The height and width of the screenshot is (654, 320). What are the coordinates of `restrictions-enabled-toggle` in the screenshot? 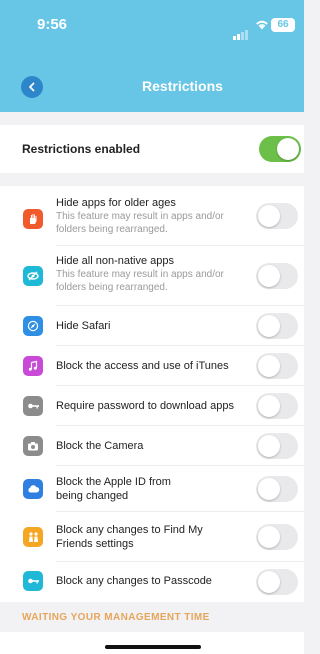 It's located at (280, 149).